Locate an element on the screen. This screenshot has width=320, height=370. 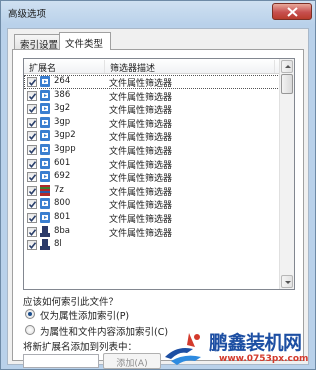
extension-cell: 3gp is located at coordinates (62, 121).